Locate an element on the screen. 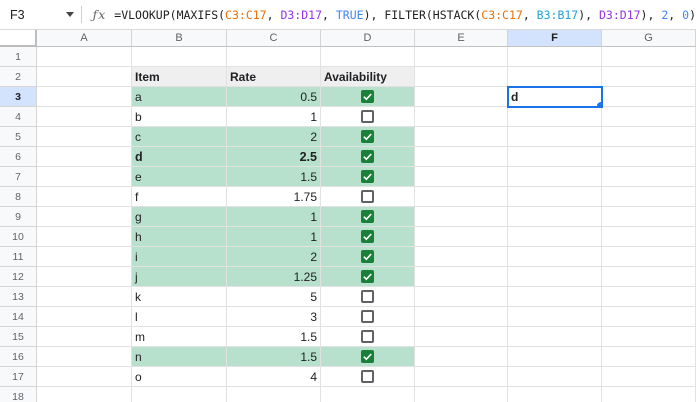  row-header-13: 13 is located at coordinates (18, 297).